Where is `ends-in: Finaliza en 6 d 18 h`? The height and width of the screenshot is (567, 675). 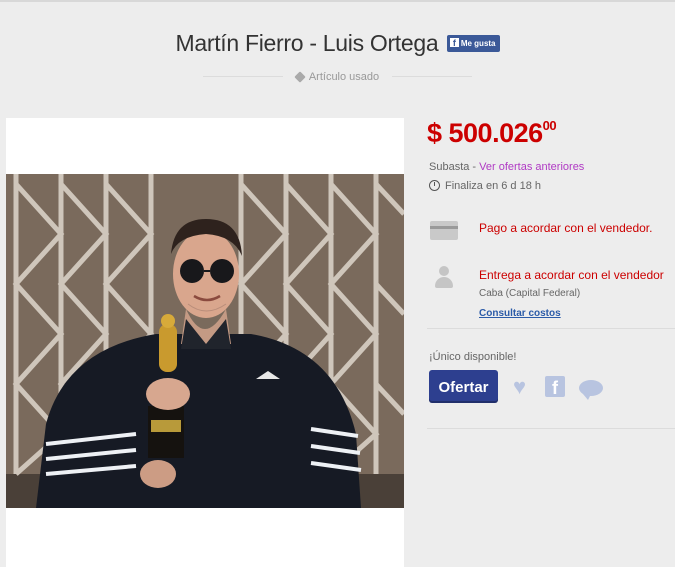
ends-in: Finaliza en 6 d 18 h is located at coordinates (493, 186).